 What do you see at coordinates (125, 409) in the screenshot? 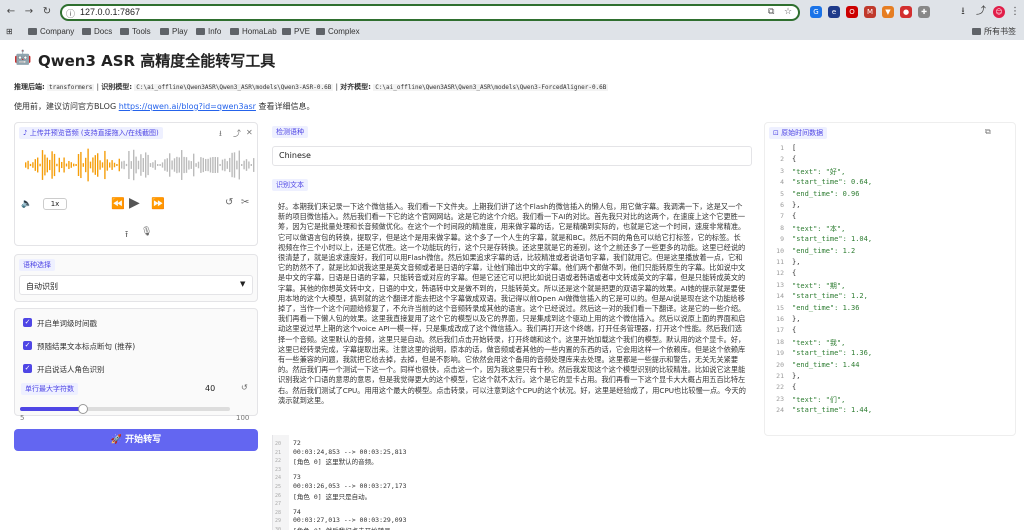
I see `max-chars-slider` at bounding box center [125, 409].